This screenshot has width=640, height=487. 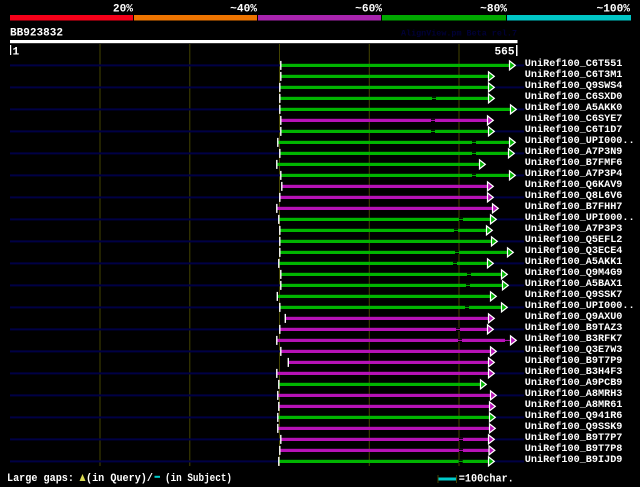 I want to click on svg-text: (in Subject), so click(x=198, y=479).